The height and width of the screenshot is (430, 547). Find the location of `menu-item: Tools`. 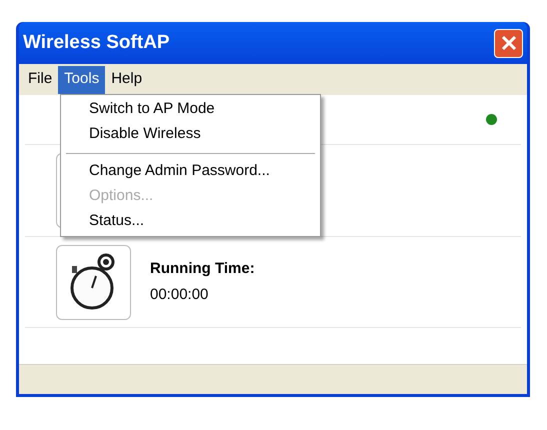

menu-item: Tools is located at coordinates (82, 80).